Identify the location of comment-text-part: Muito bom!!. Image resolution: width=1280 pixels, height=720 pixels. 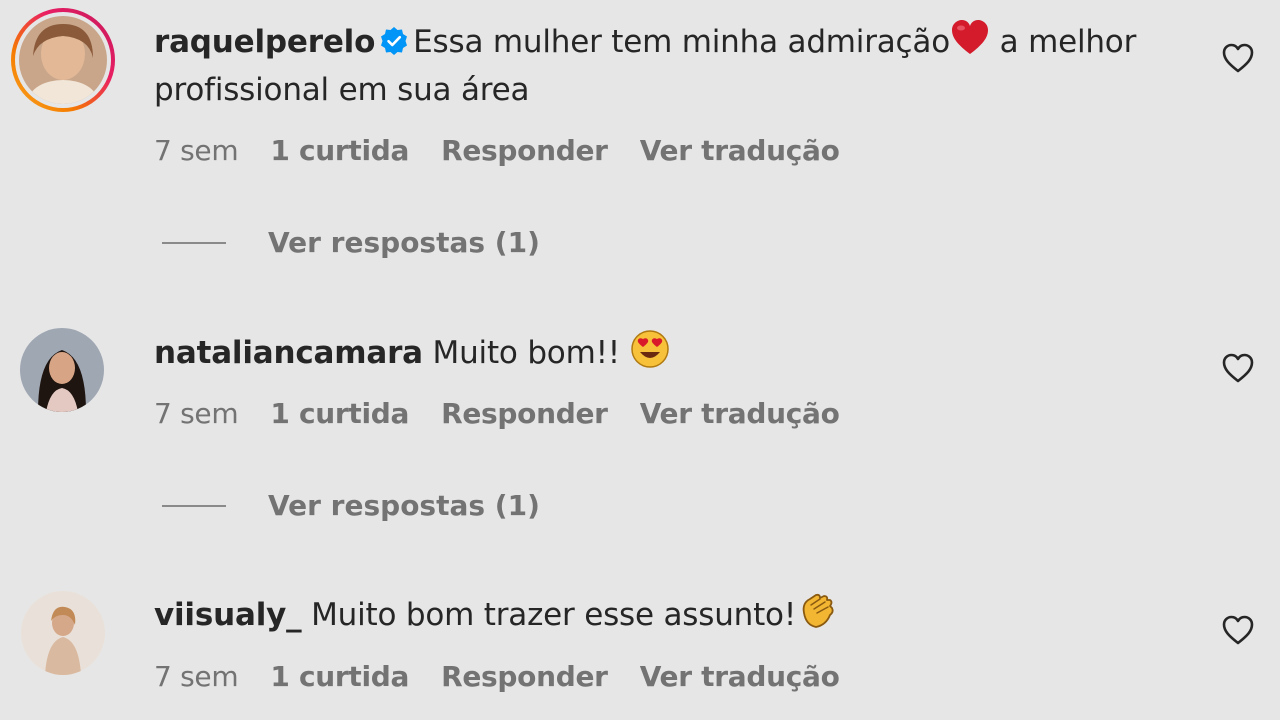
(531, 353).